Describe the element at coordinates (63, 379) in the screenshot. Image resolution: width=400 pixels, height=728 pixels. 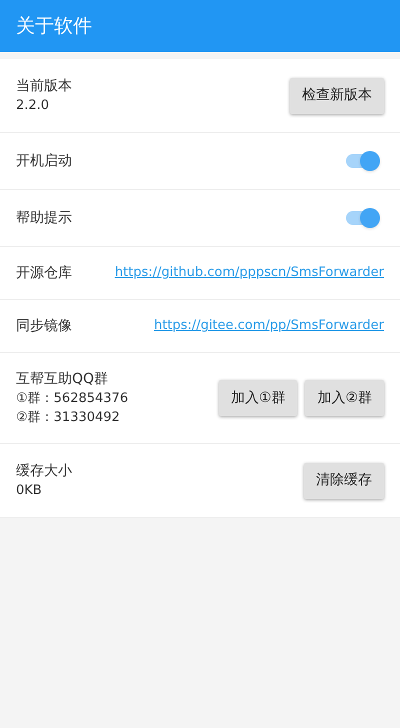
I see `setting-label: 互帮互助QQ群` at that location.